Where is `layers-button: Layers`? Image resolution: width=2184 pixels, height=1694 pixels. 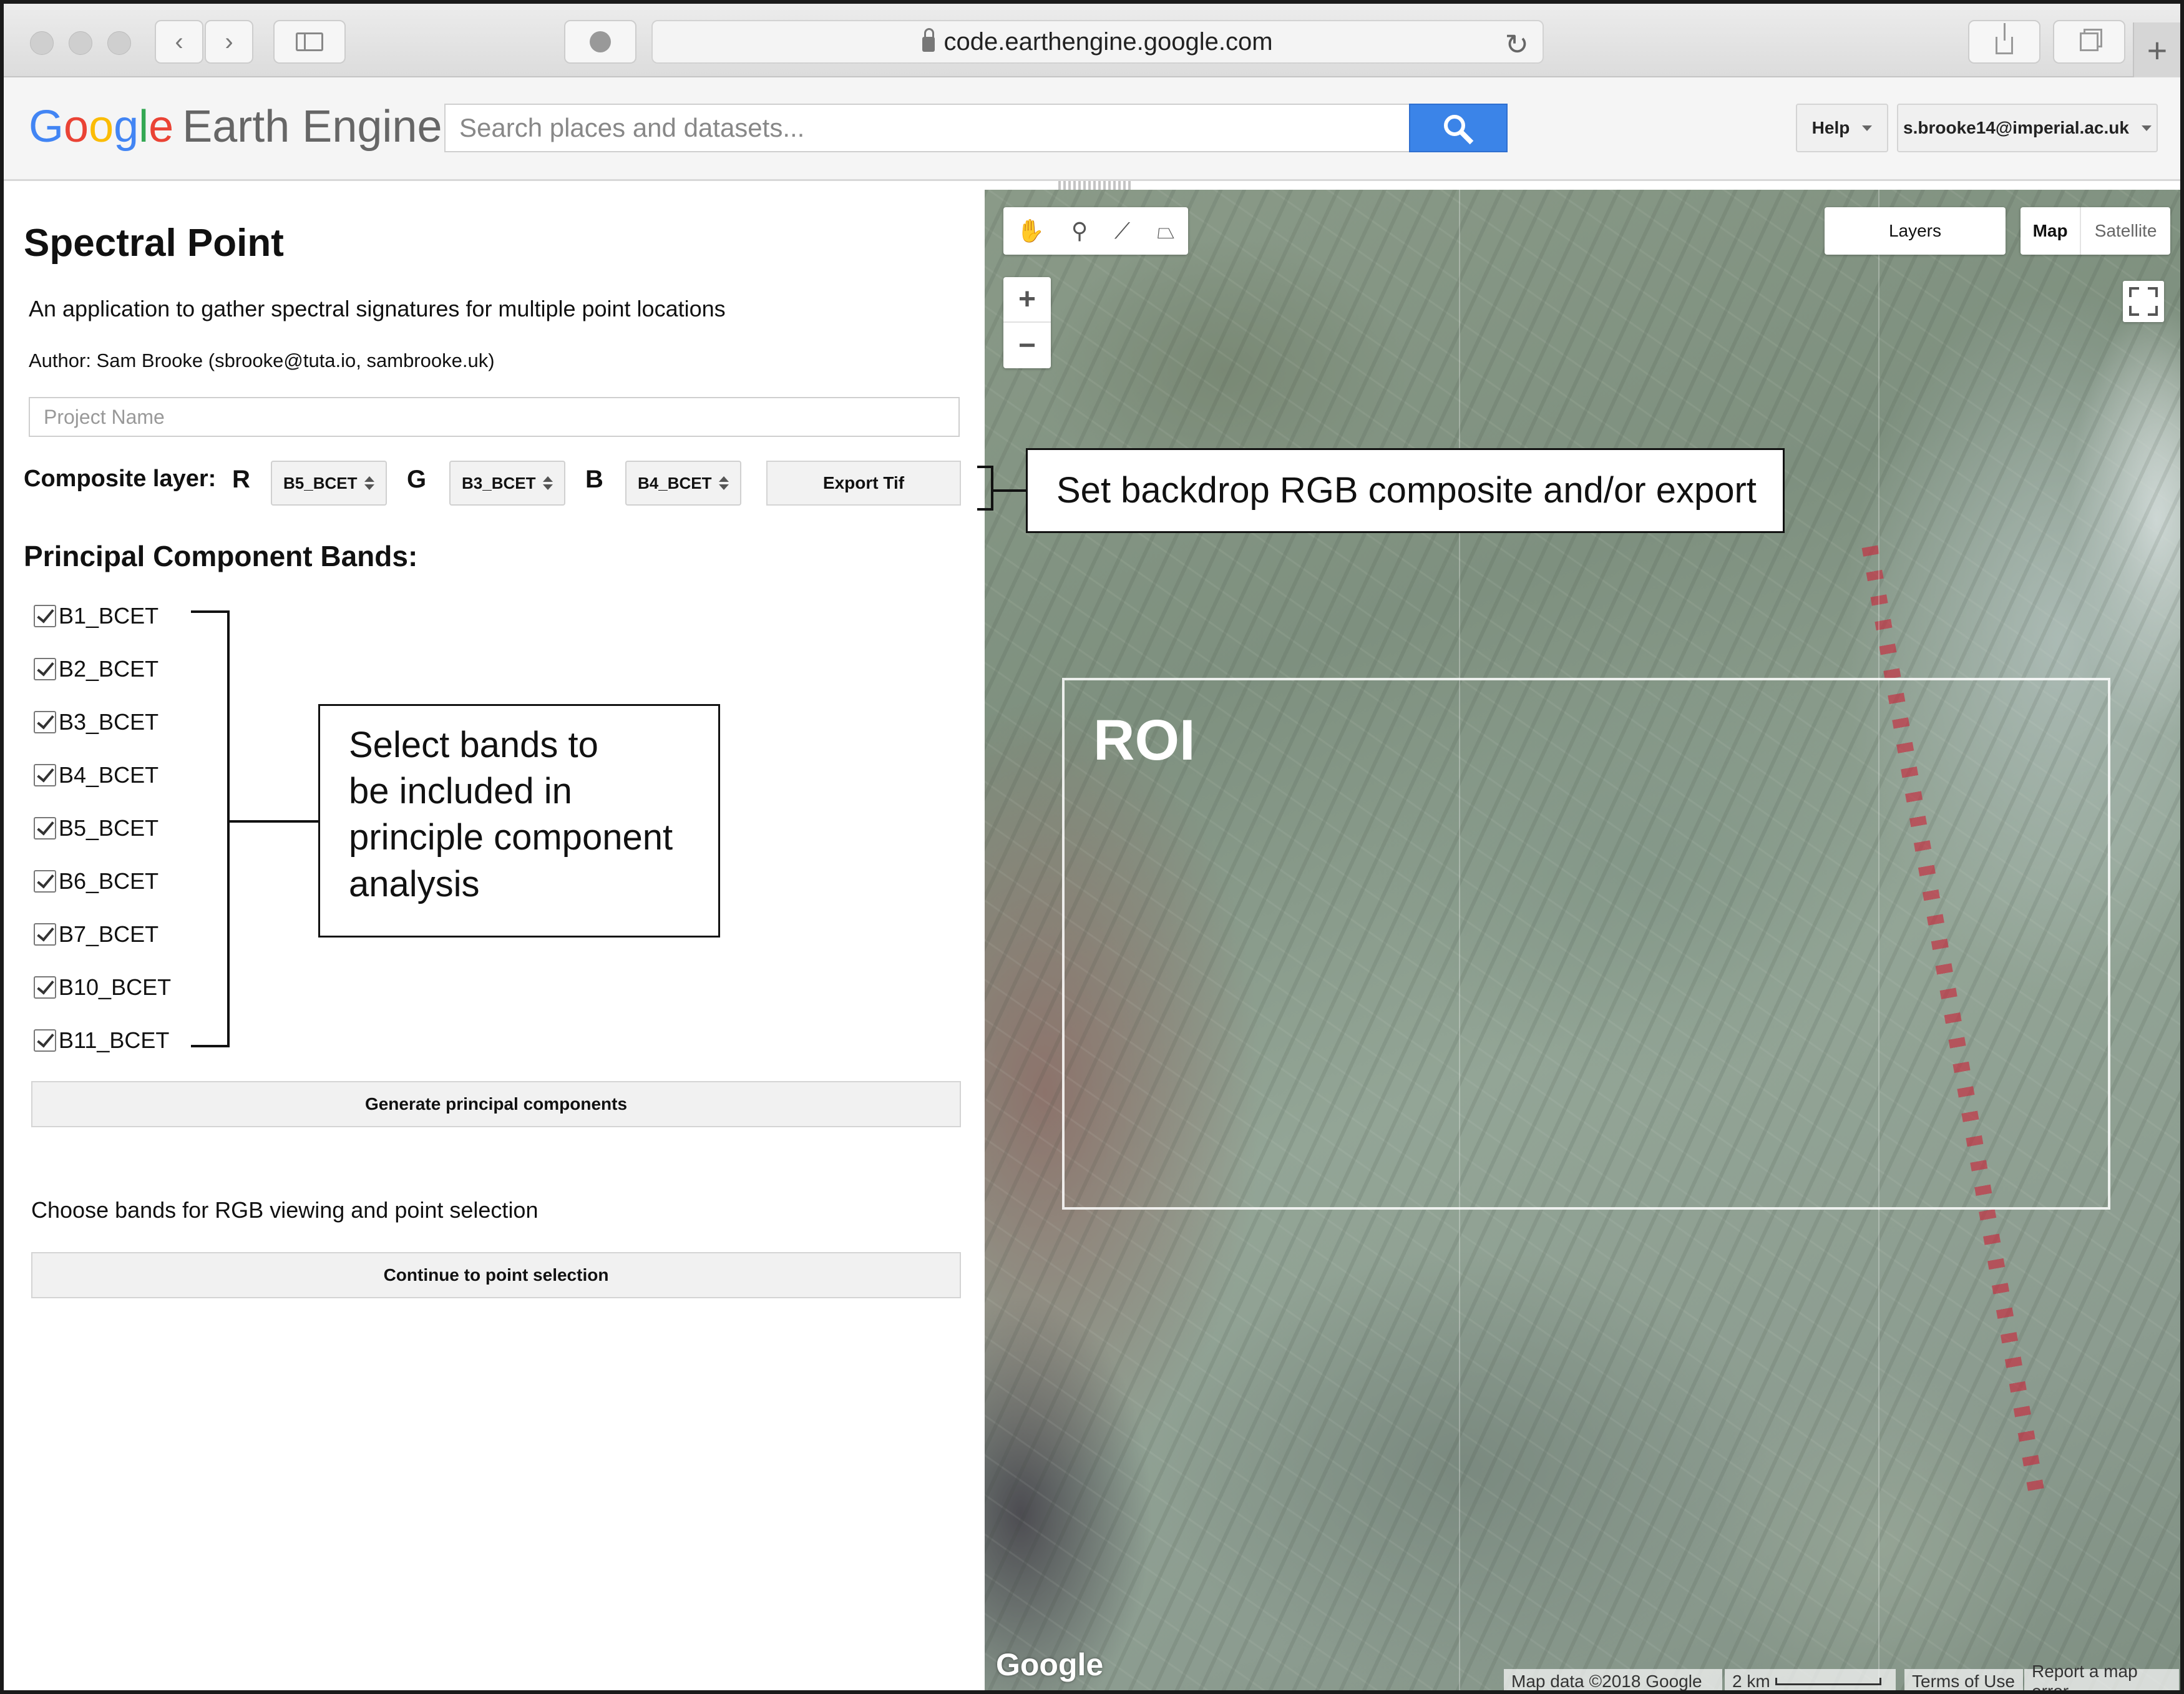 layers-button: Layers is located at coordinates (1915, 231).